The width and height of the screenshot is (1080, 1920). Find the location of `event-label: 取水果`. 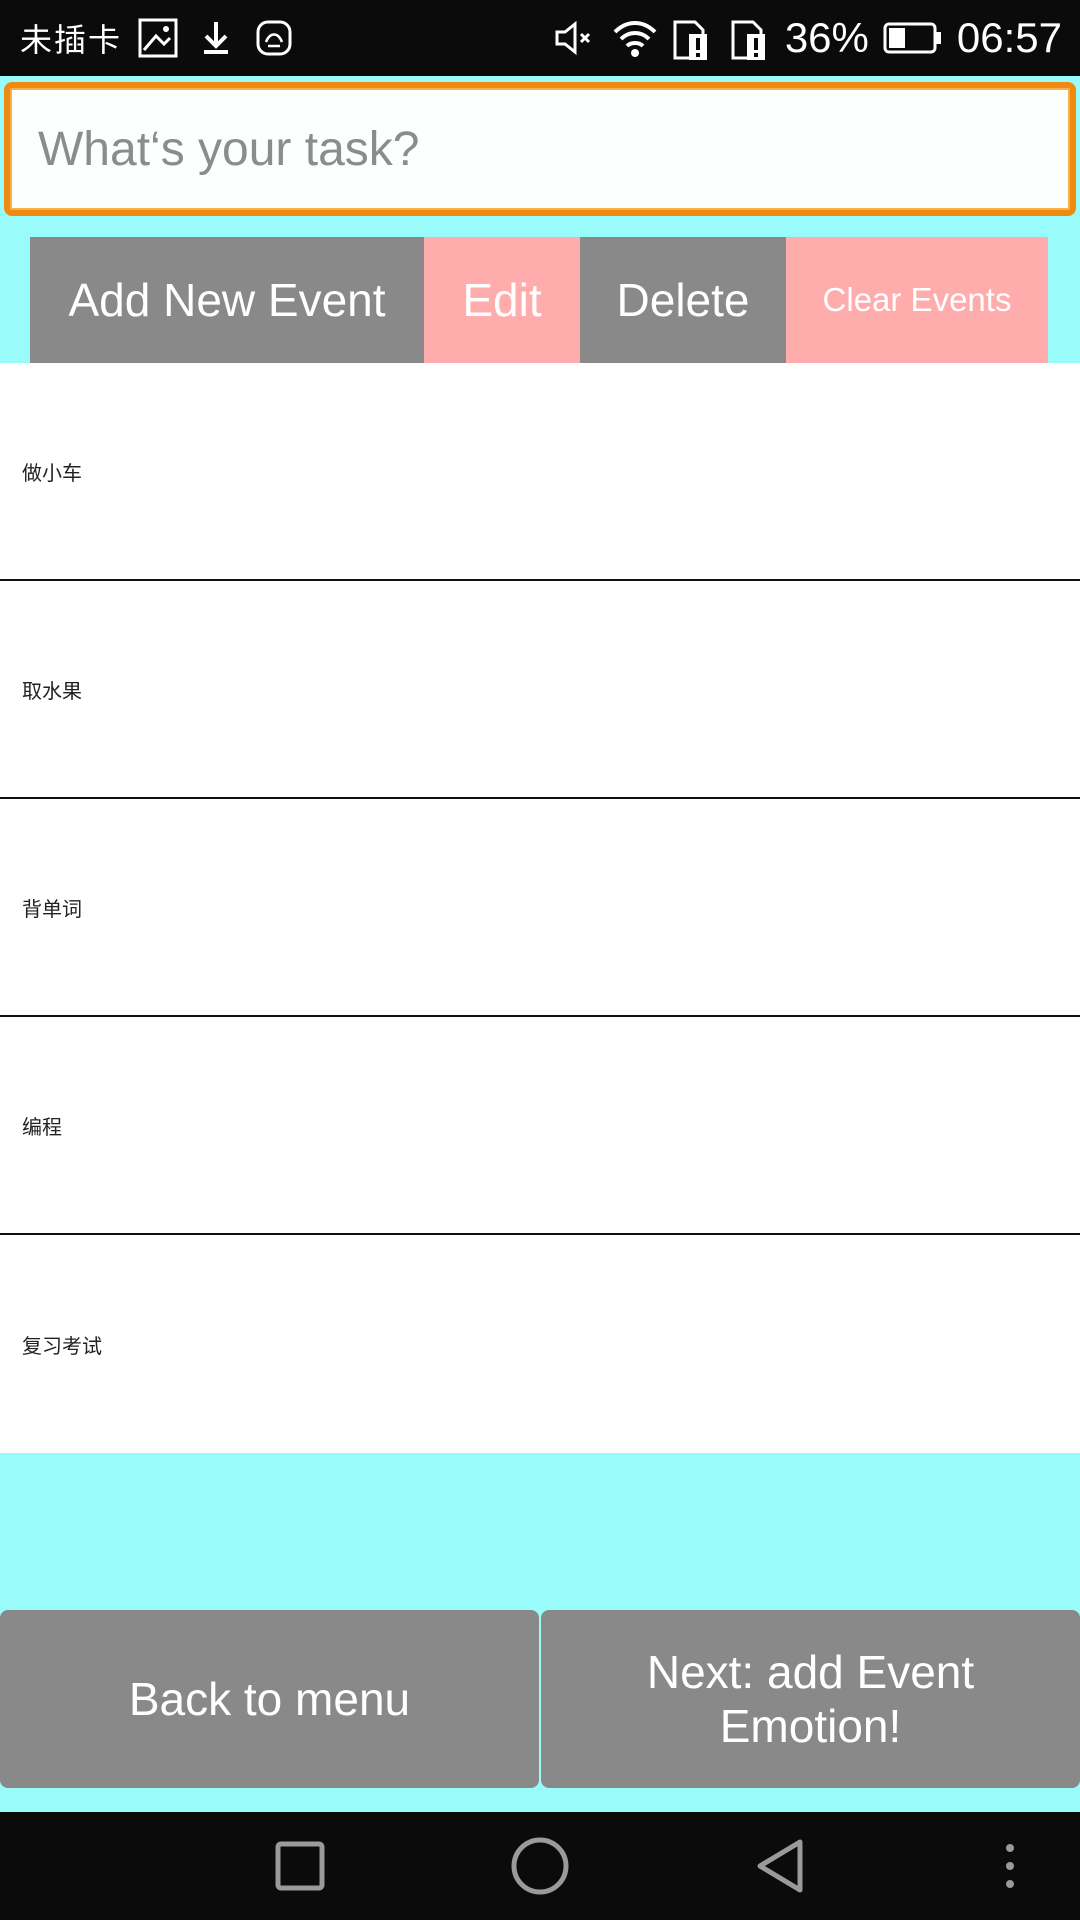

event-label: 取水果 is located at coordinates (52, 690).